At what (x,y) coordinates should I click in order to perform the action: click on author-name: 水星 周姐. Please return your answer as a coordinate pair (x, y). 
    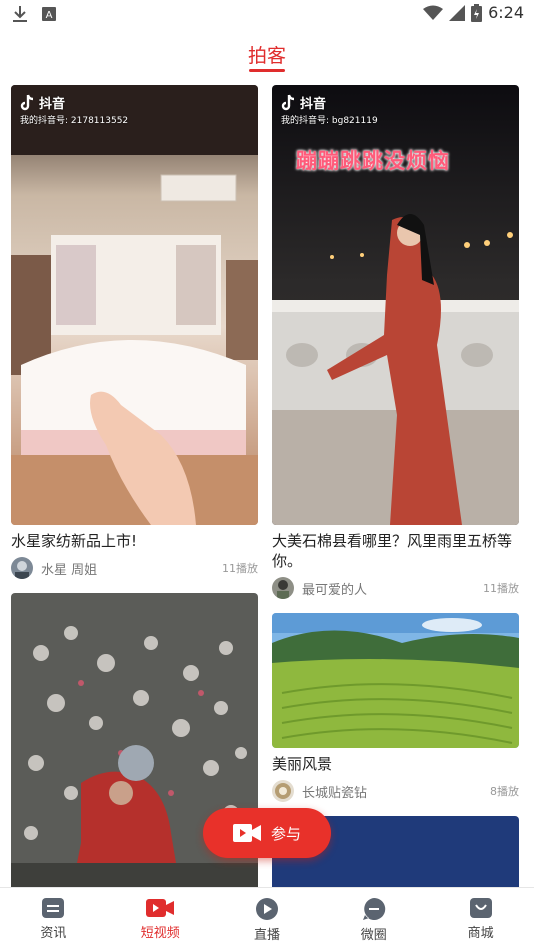
    Looking at the image, I should click on (131, 568).